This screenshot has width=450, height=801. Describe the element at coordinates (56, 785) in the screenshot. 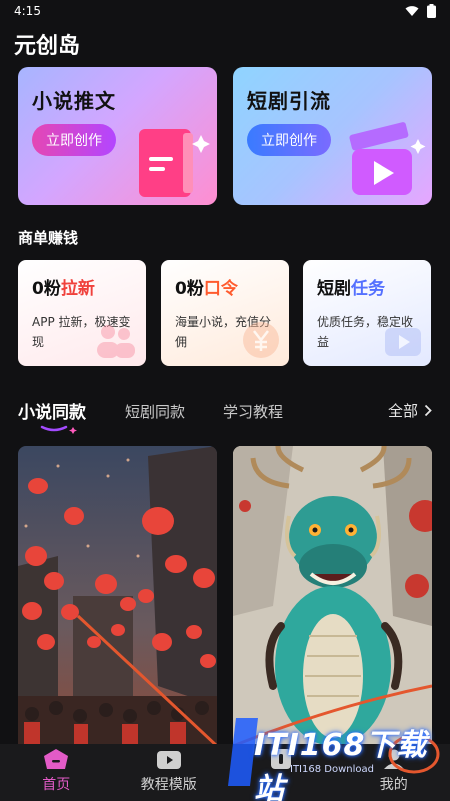

I see `nav-home-label: 首页` at that location.